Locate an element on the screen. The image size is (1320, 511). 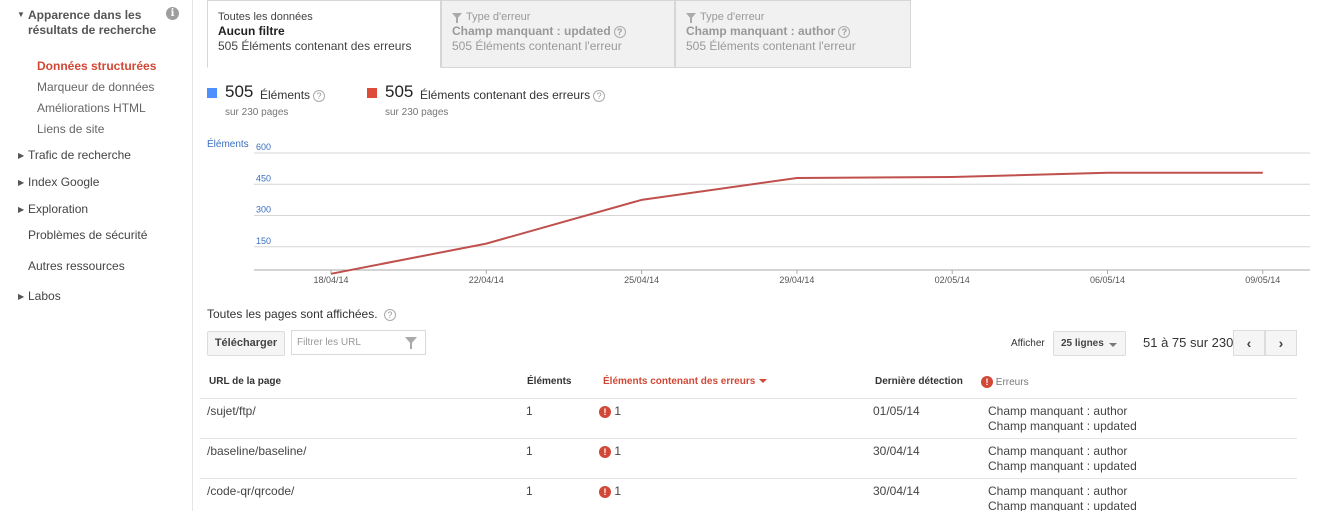
sidebar-item-data-highlighter: Marqueur de données is located at coordinates (95, 87).